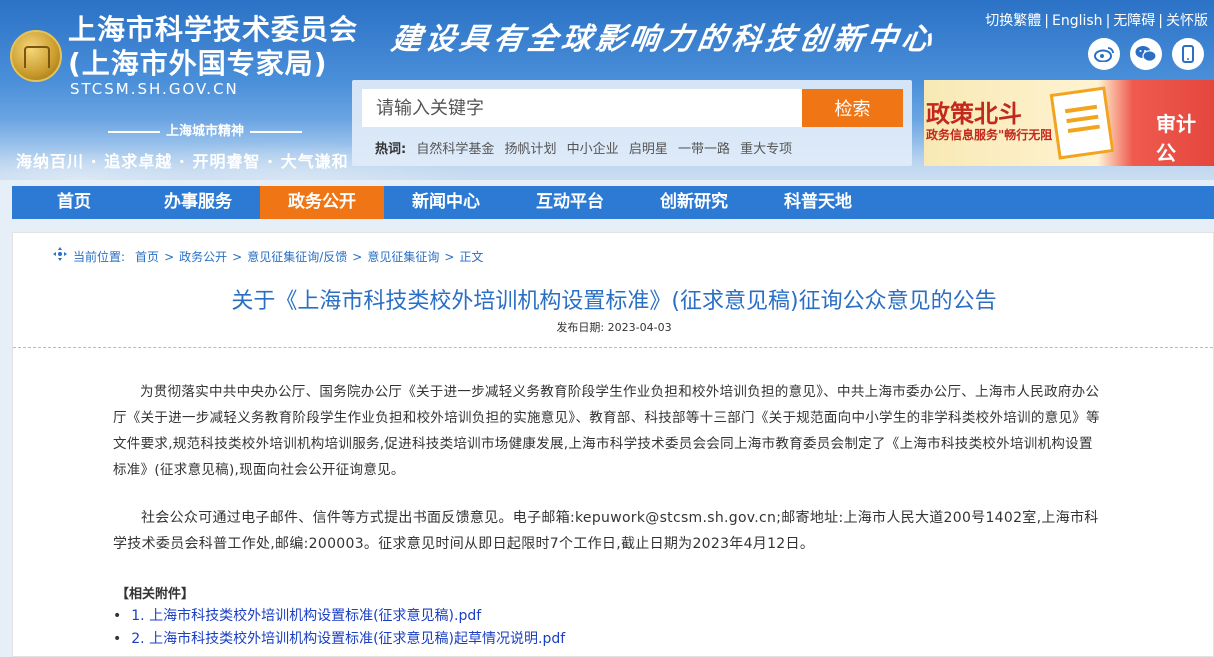 The image size is (1214, 657). What do you see at coordinates (198, 64) in the screenshot?
I see `site-subtitle: (上海市外国专家局)` at bounding box center [198, 64].